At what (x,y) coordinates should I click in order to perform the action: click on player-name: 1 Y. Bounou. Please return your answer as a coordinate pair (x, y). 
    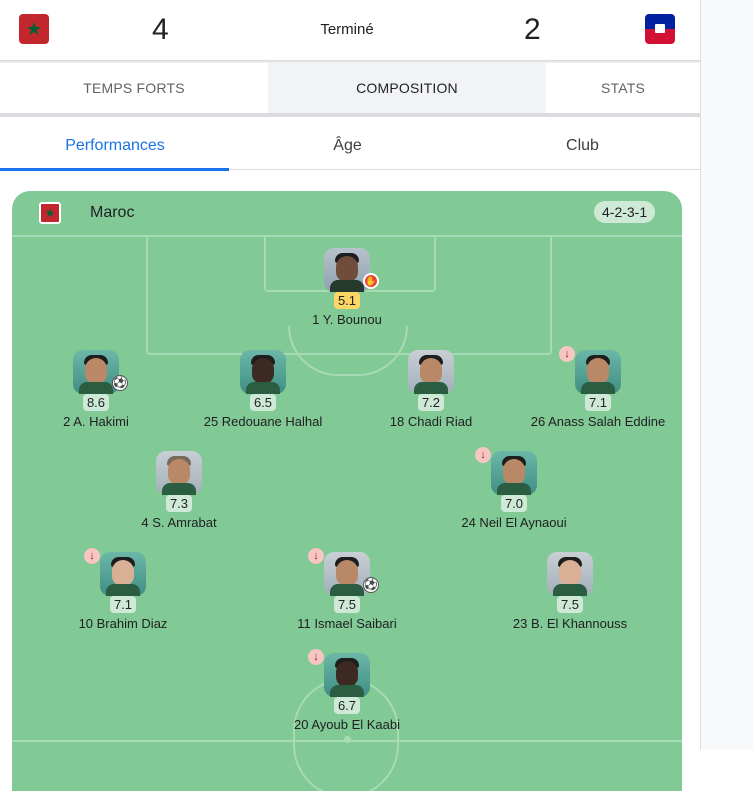
    Looking at the image, I should click on (347, 319).